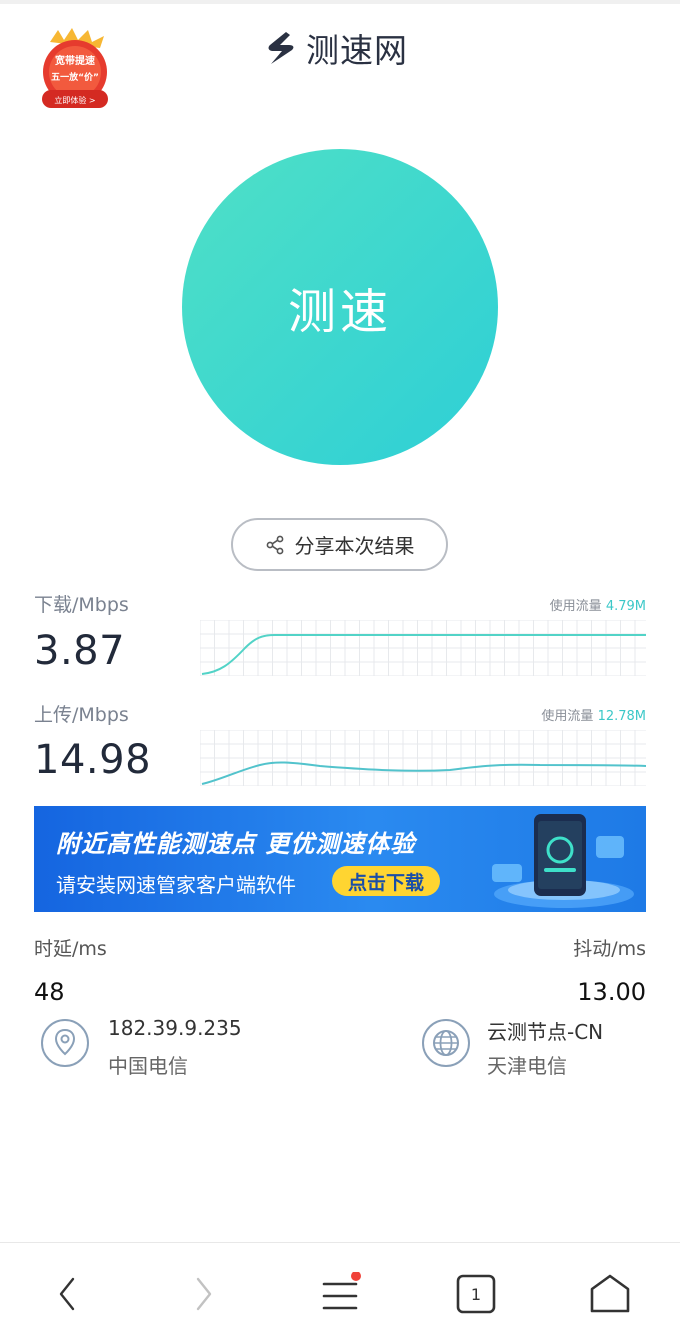  Describe the element at coordinates (423, 654) in the screenshot. I see `download-speed-line` at that location.